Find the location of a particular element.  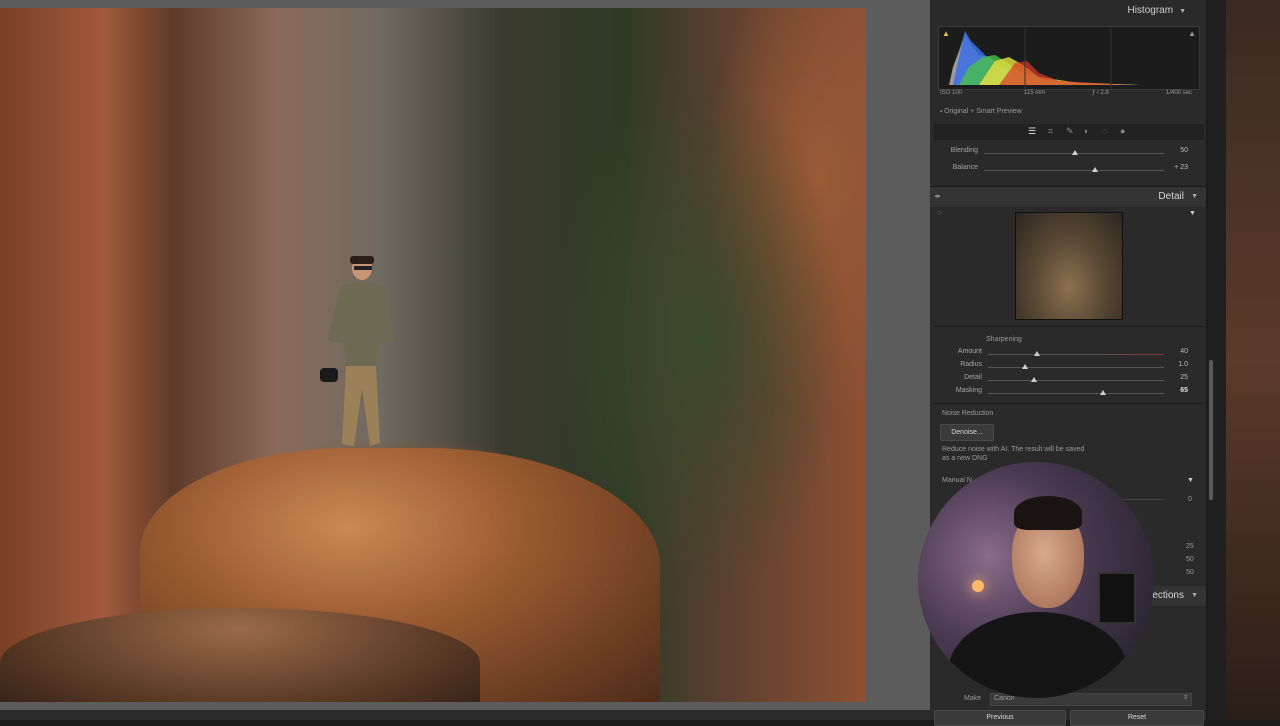

slider-value: 25 is located at coordinates (1177, 377).